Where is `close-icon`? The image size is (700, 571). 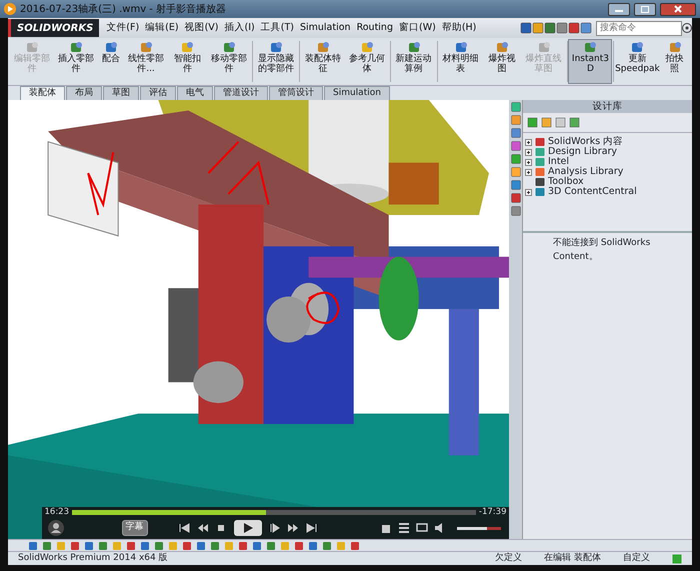
close-icon is located at coordinates (678, 9).